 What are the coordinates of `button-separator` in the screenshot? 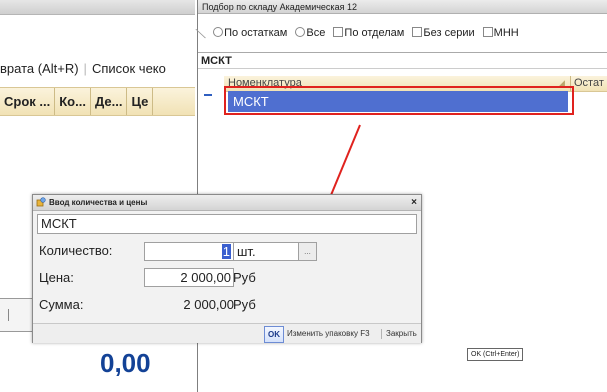 It's located at (381, 334).